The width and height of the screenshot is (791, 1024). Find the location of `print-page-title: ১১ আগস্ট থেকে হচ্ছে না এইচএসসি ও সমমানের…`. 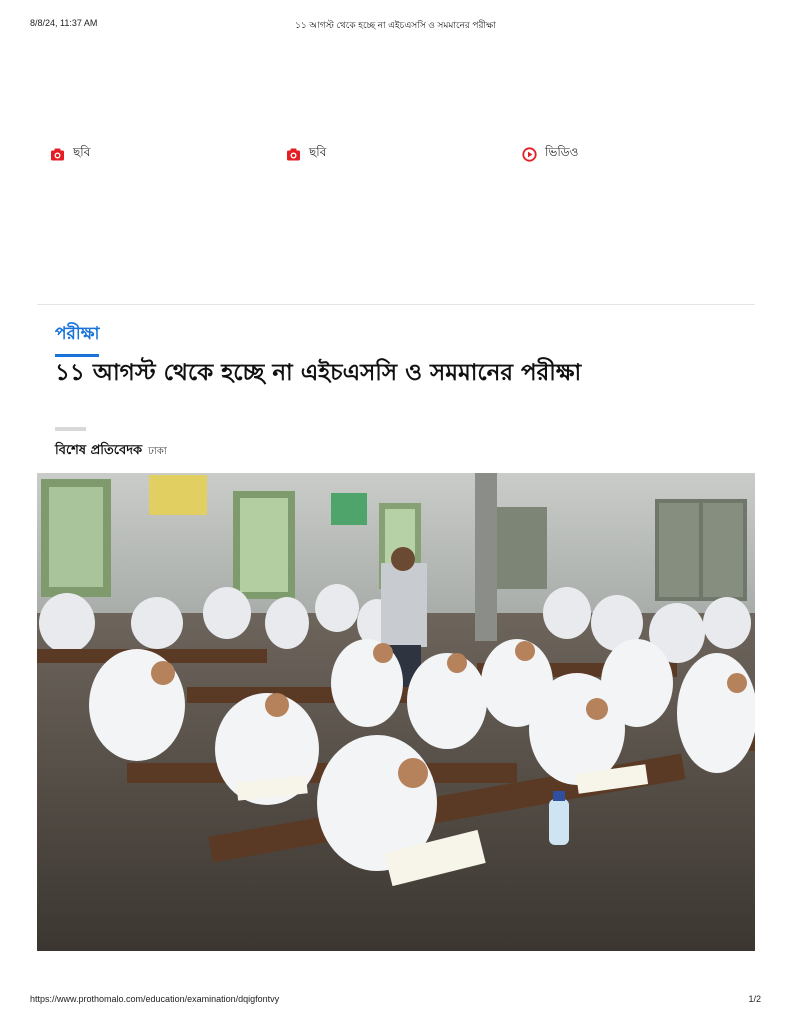

print-page-title: ১১ আগস্ট থেকে হচ্ছে না এইচএসসি ও সমমানের… is located at coordinates (395, 25).